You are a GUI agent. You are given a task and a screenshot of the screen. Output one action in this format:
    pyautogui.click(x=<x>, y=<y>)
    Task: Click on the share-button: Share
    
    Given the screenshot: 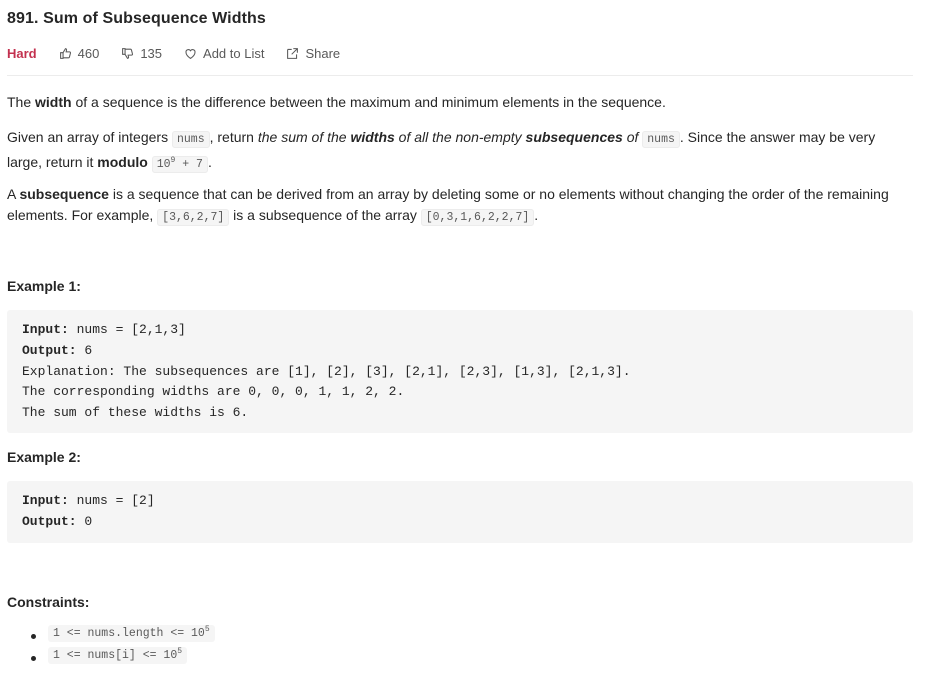 What is the action you would take?
    pyautogui.click(x=313, y=53)
    